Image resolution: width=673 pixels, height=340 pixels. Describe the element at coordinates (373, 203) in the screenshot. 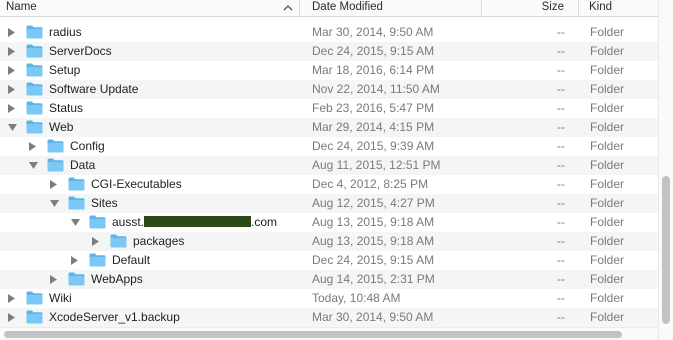

I see `date-modified: Aug 12, 2015, 4:27 PM` at that location.